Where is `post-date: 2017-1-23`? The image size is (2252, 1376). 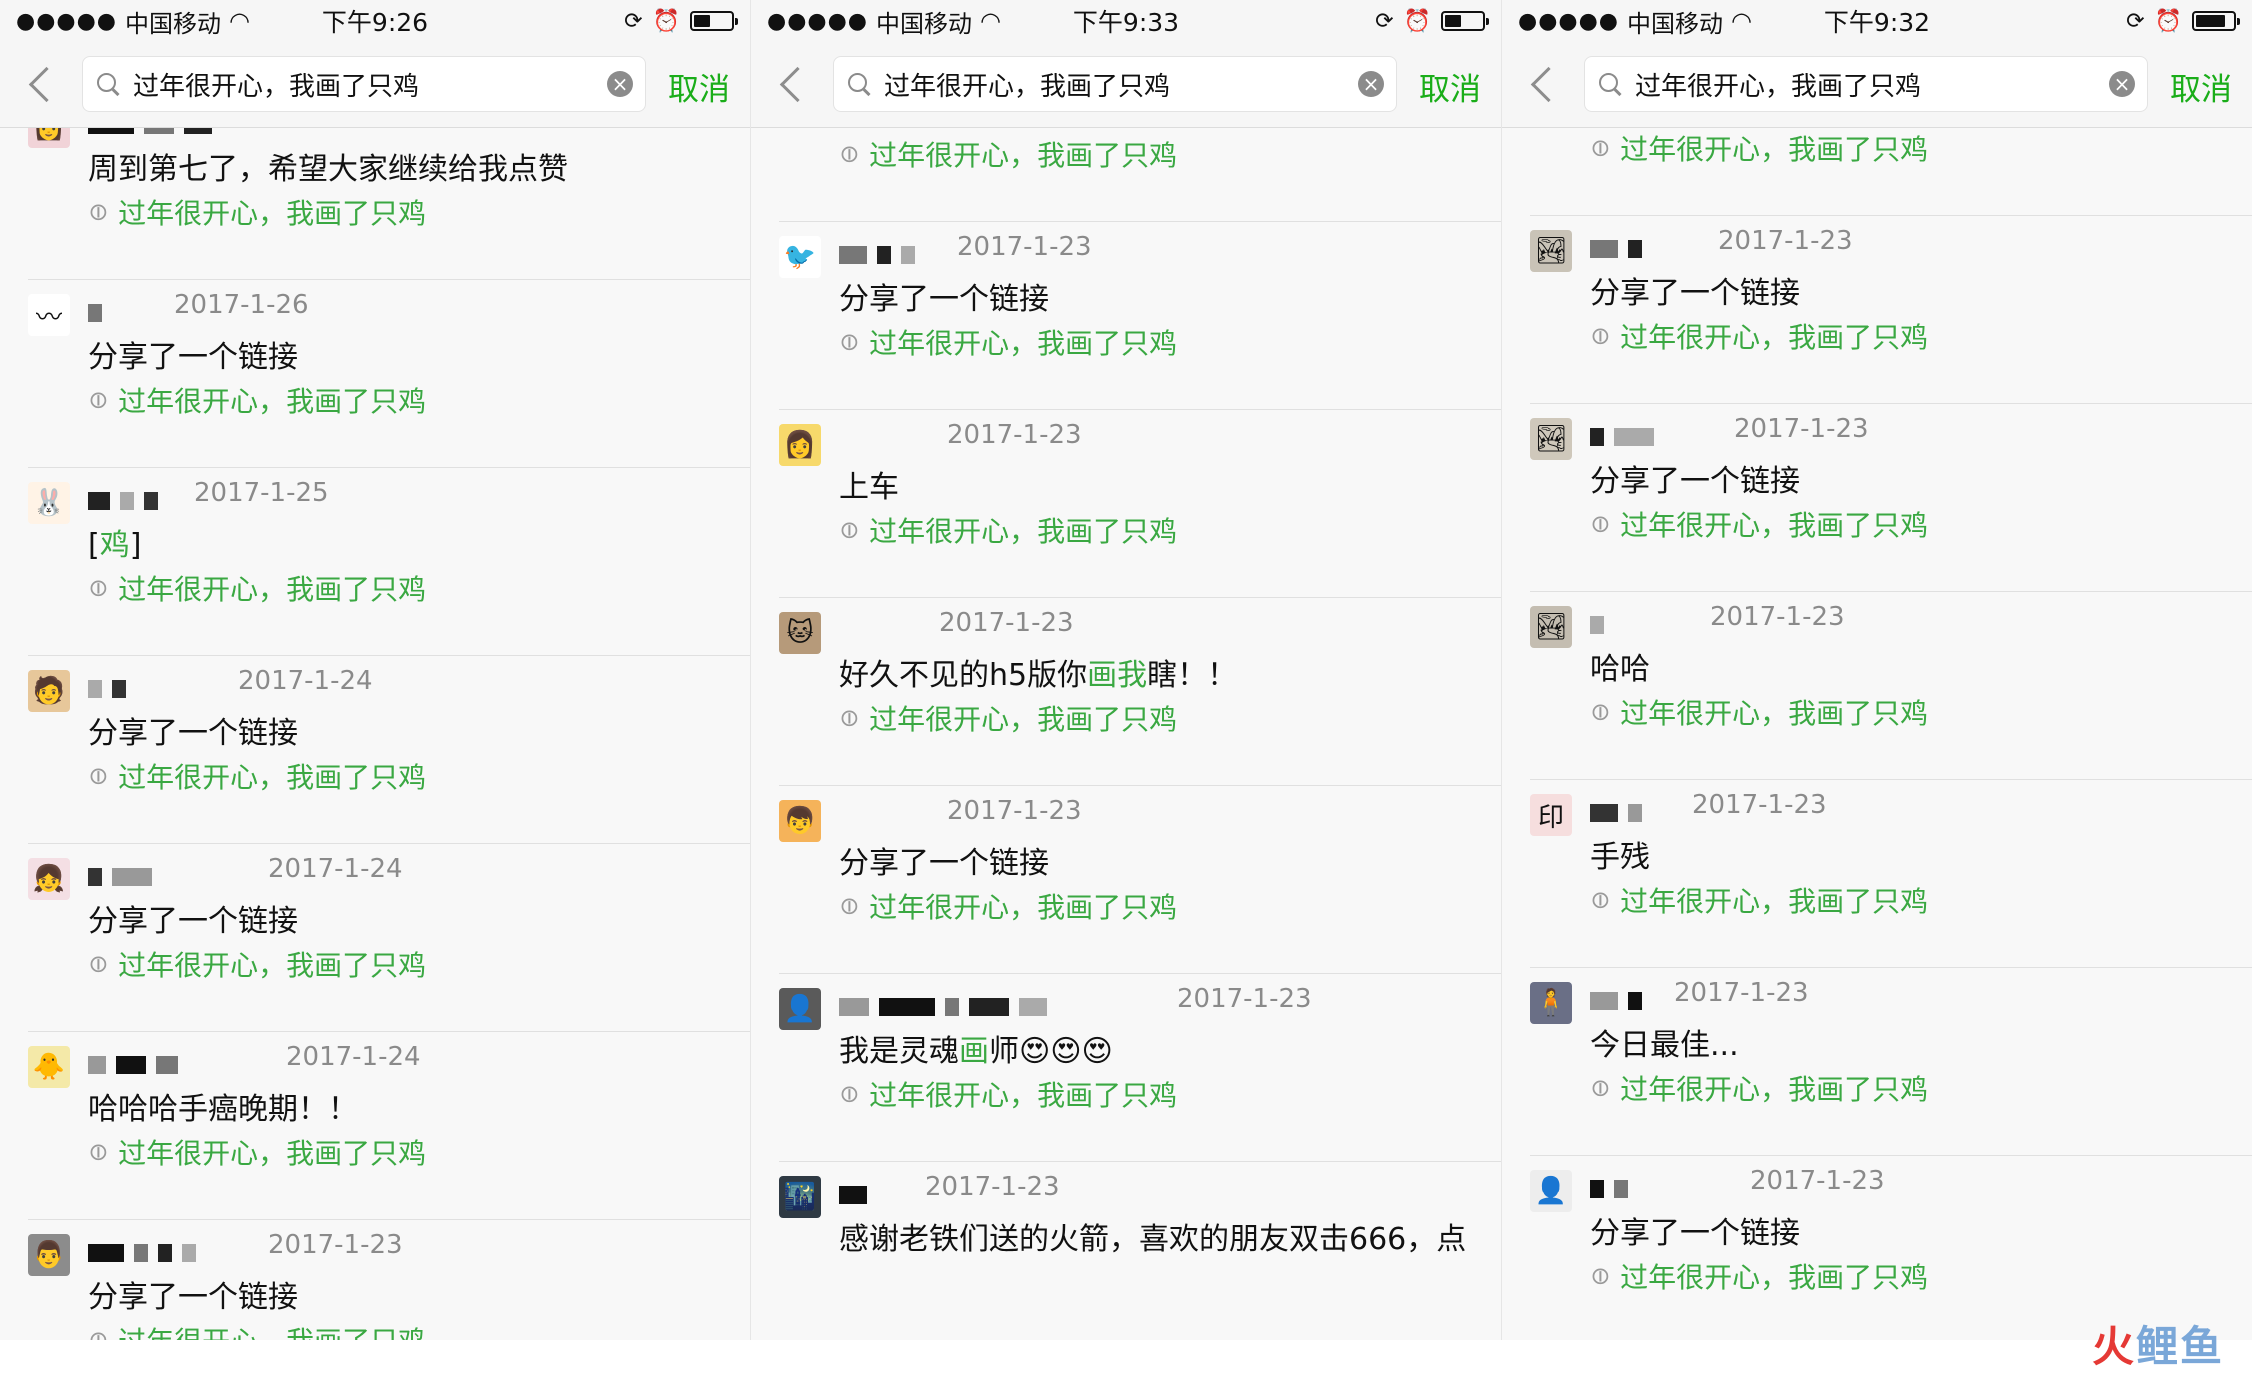 post-date: 2017-1-23 is located at coordinates (1014, 435).